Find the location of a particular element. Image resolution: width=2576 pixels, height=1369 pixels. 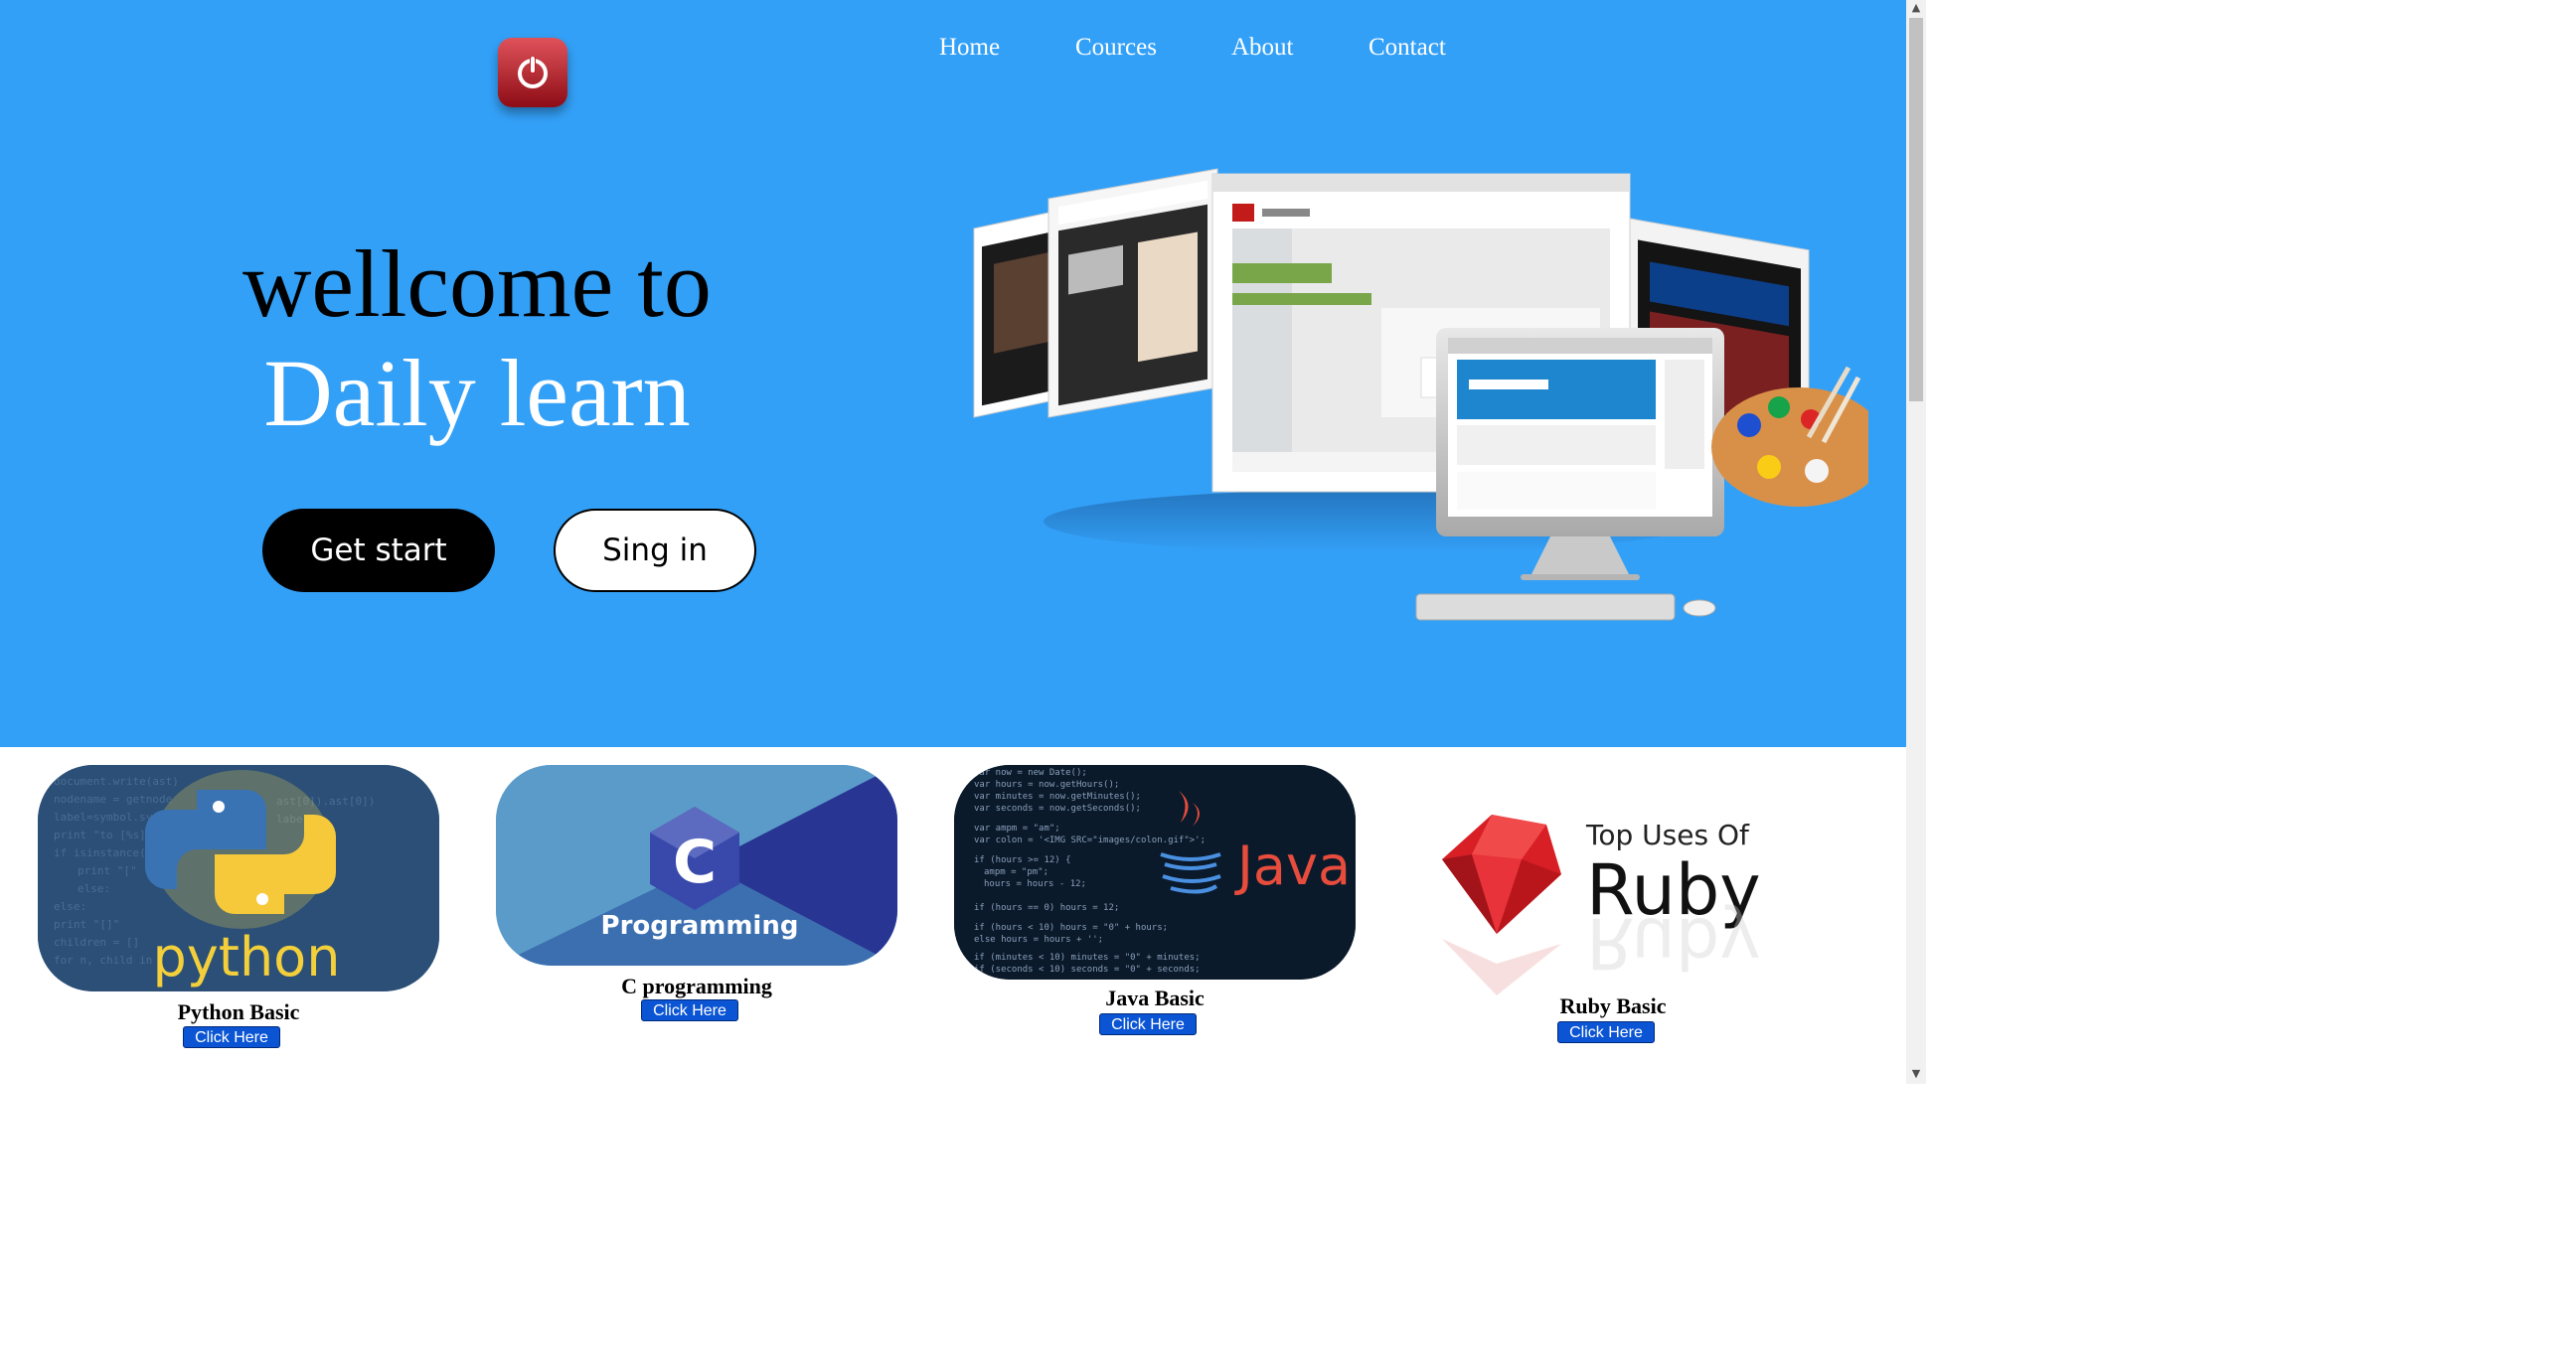

svg-text:if (hours < 10) hours = "0" +: if (hours < 10) hours = "0" + hours; is located at coordinates (1071, 928).